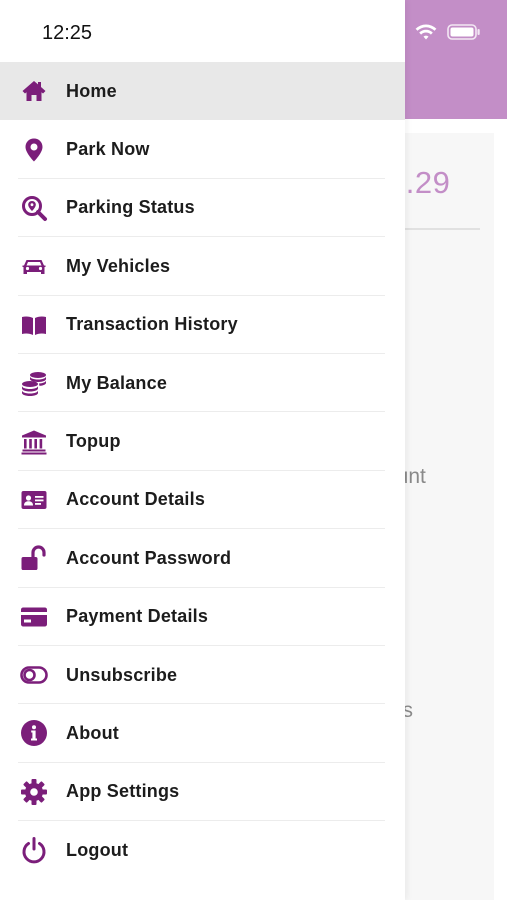 This screenshot has height=900, width=507. What do you see at coordinates (34, 733) in the screenshot?
I see `info-icon` at bounding box center [34, 733].